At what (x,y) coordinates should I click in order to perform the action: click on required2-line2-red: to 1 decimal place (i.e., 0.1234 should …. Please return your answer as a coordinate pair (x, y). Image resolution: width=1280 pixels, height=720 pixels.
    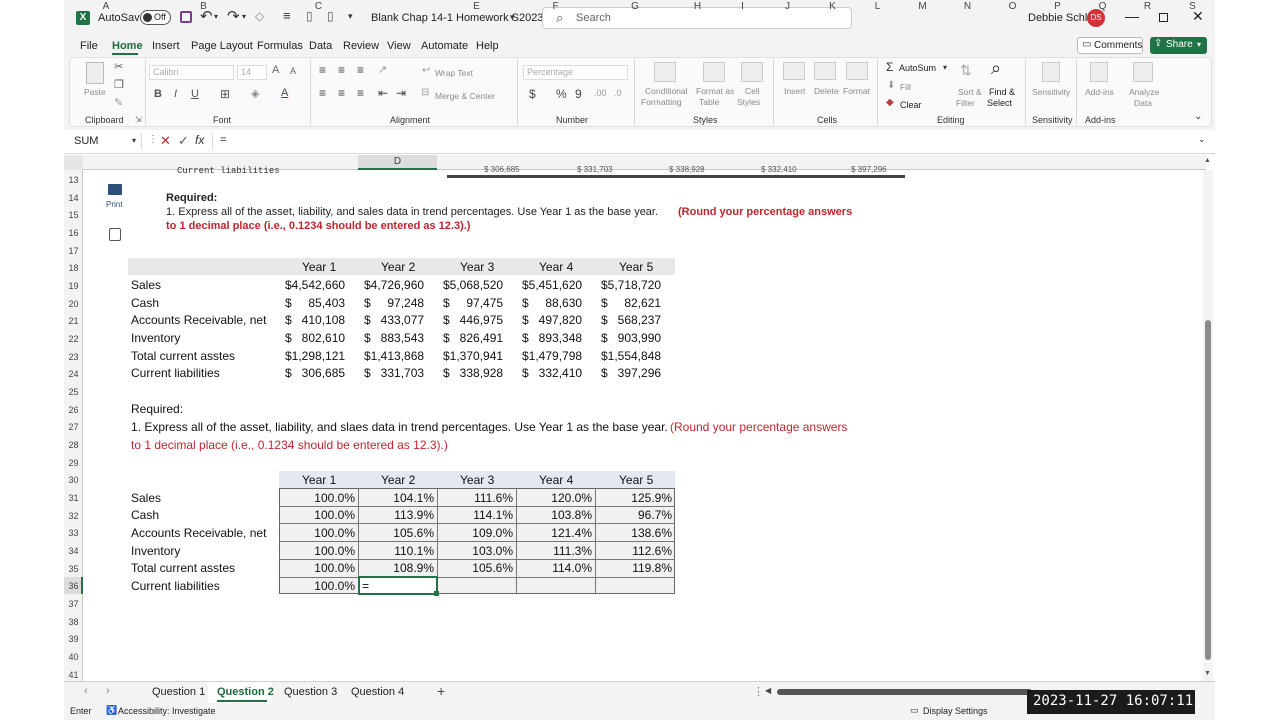
    Looking at the image, I should click on (289, 445).